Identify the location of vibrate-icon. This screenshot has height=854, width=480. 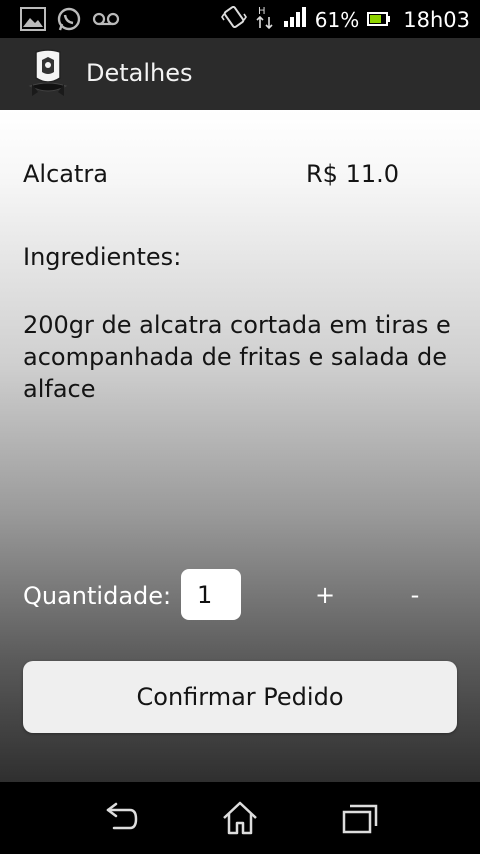
(233, 19).